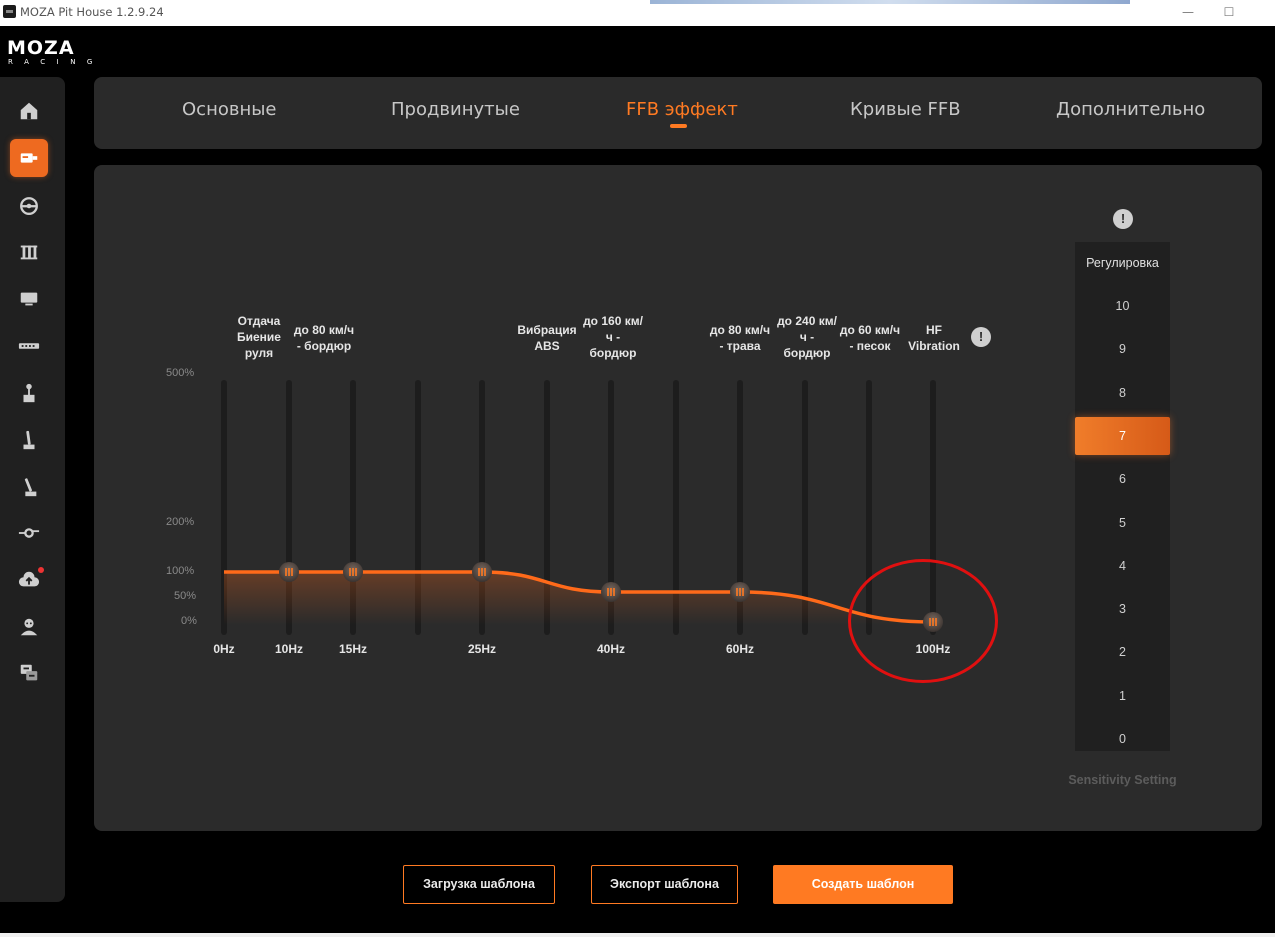  What do you see at coordinates (353, 572) in the screenshot?
I see `eq-knob-15hz` at bounding box center [353, 572].